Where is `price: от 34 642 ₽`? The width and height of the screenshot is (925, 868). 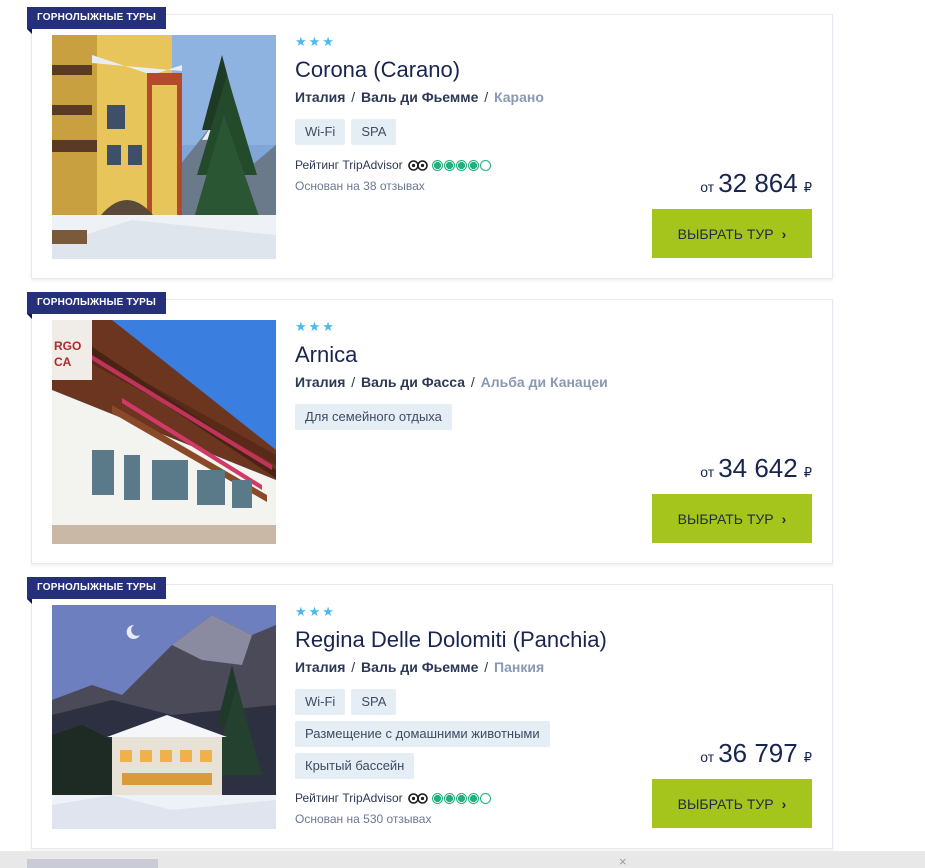
price: от 34 642 ₽ is located at coordinates (756, 468).